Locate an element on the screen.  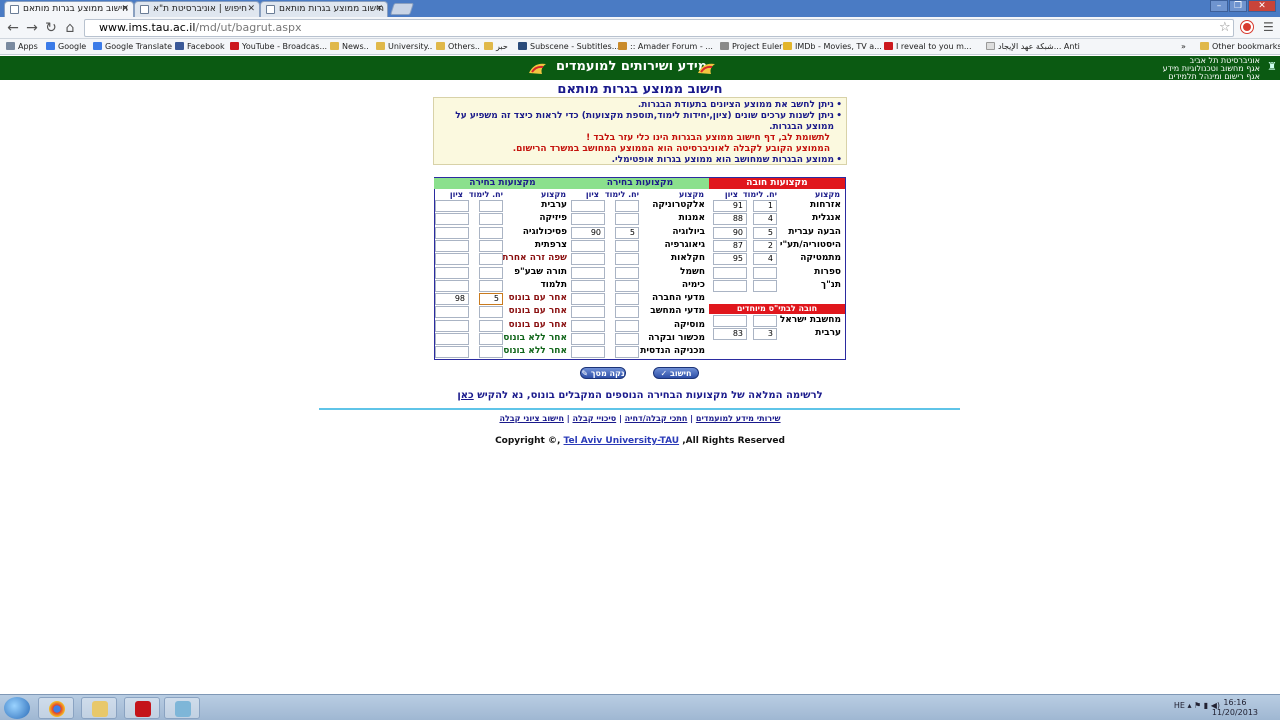
reload-icon: ↻ is located at coordinates (51, 28).